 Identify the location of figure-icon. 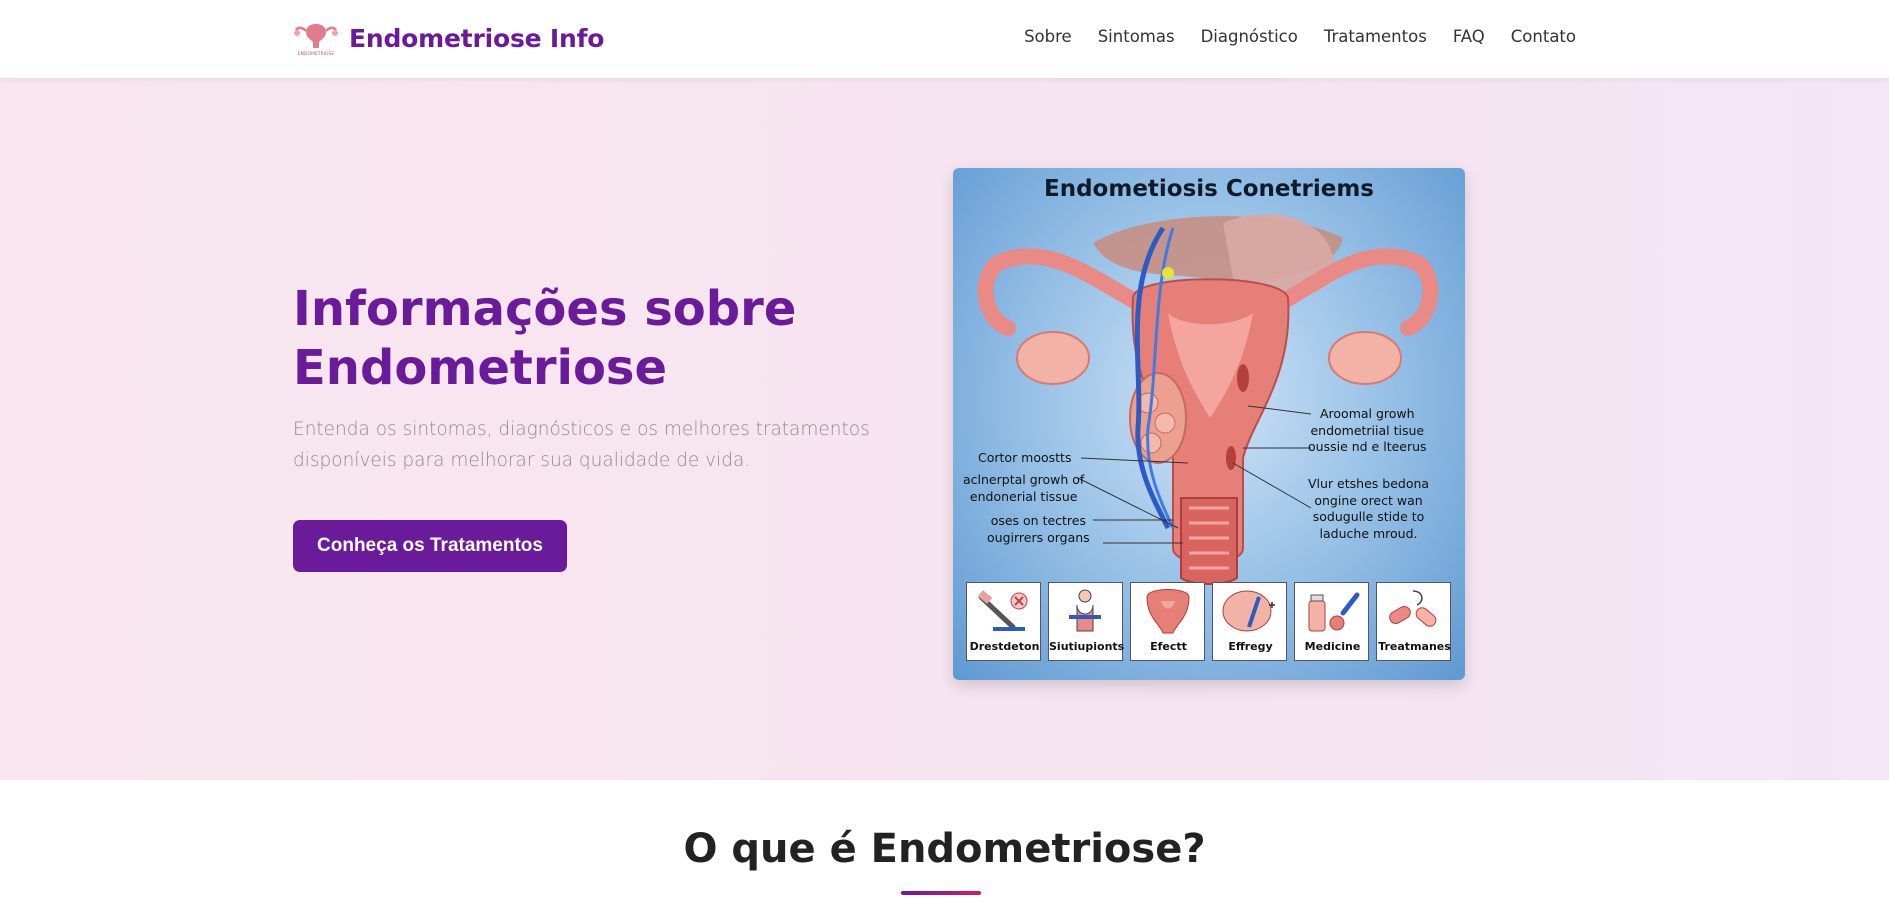
(1085, 610).